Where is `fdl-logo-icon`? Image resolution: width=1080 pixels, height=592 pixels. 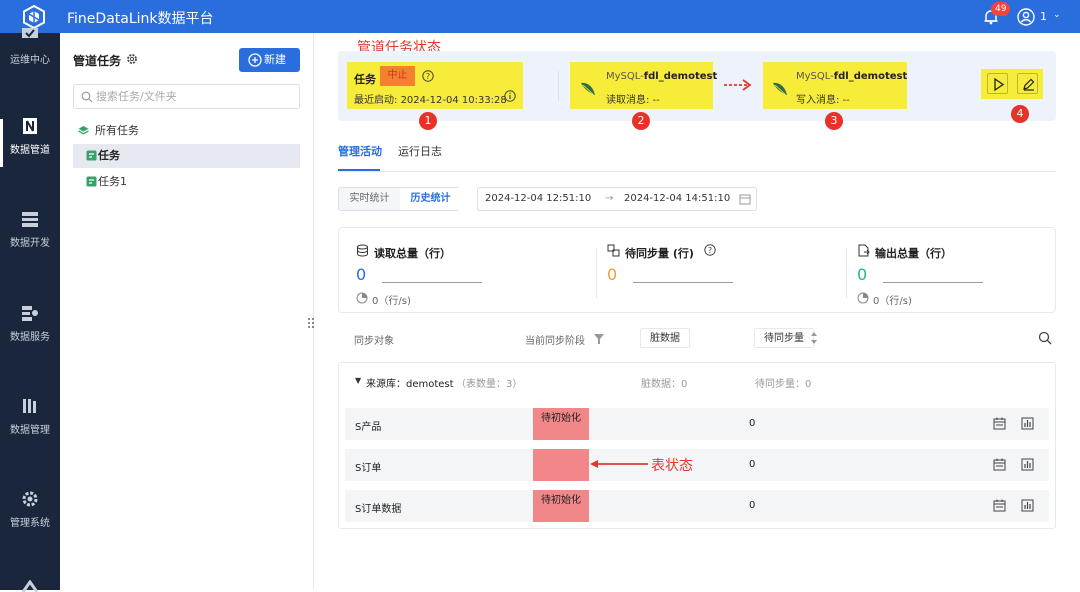 fdl-logo-icon is located at coordinates (34, 17).